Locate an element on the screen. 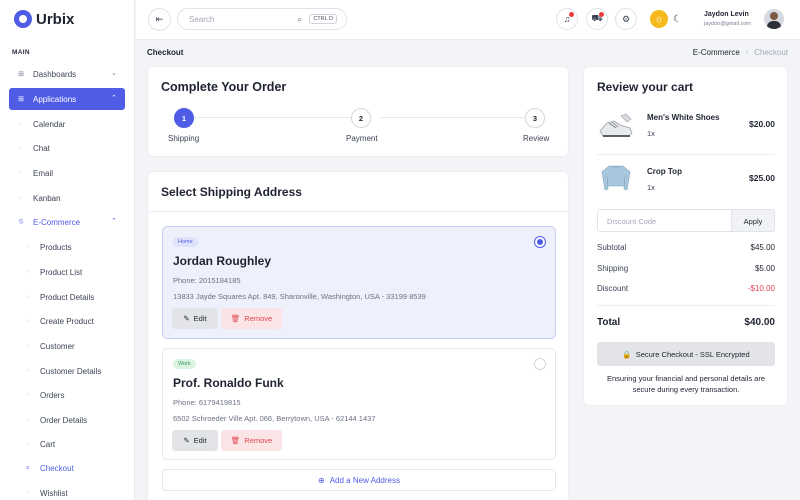 Image resolution: width=800 pixels, height=500 pixels. settings-button: ⚙ is located at coordinates (626, 19).